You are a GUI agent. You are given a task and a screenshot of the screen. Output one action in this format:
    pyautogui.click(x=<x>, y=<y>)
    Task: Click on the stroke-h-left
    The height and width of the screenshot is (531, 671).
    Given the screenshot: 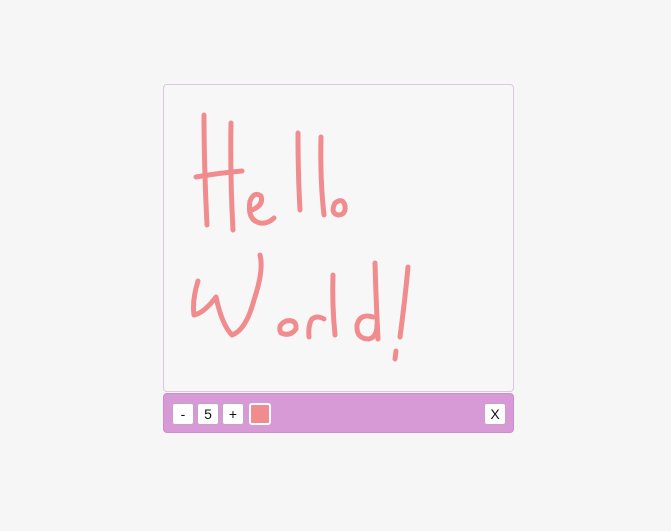 What is the action you would take?
    pyautogui.click(x=205, y=170)
    